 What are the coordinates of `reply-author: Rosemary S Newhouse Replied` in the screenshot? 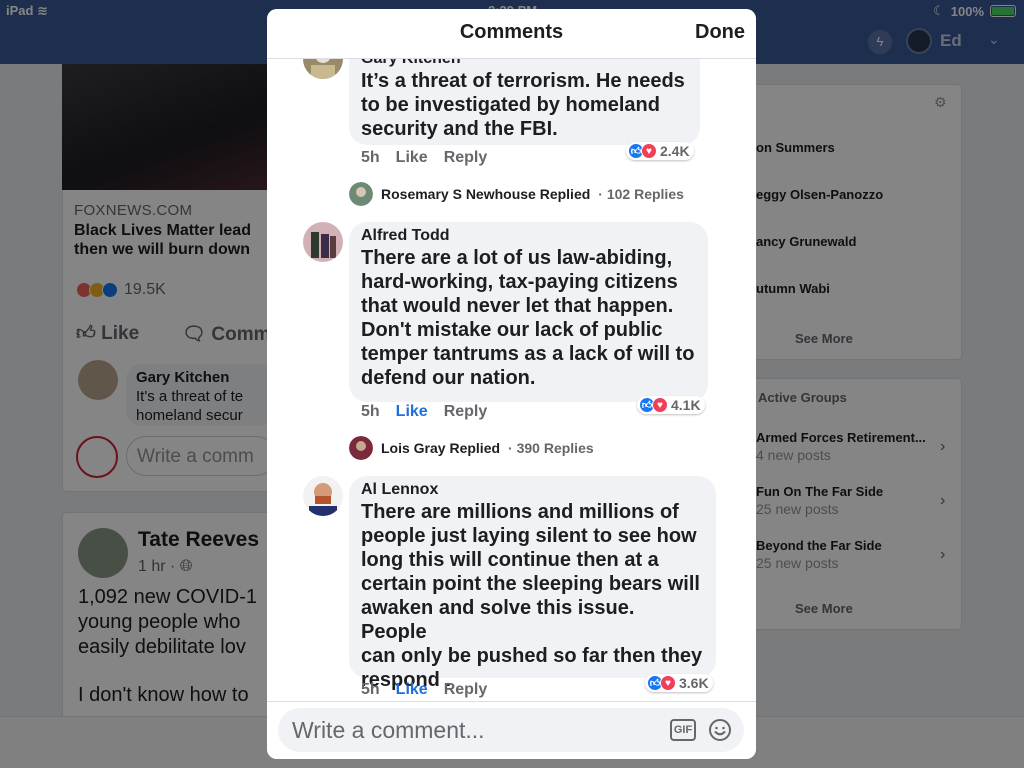 It's located at (486, 194).